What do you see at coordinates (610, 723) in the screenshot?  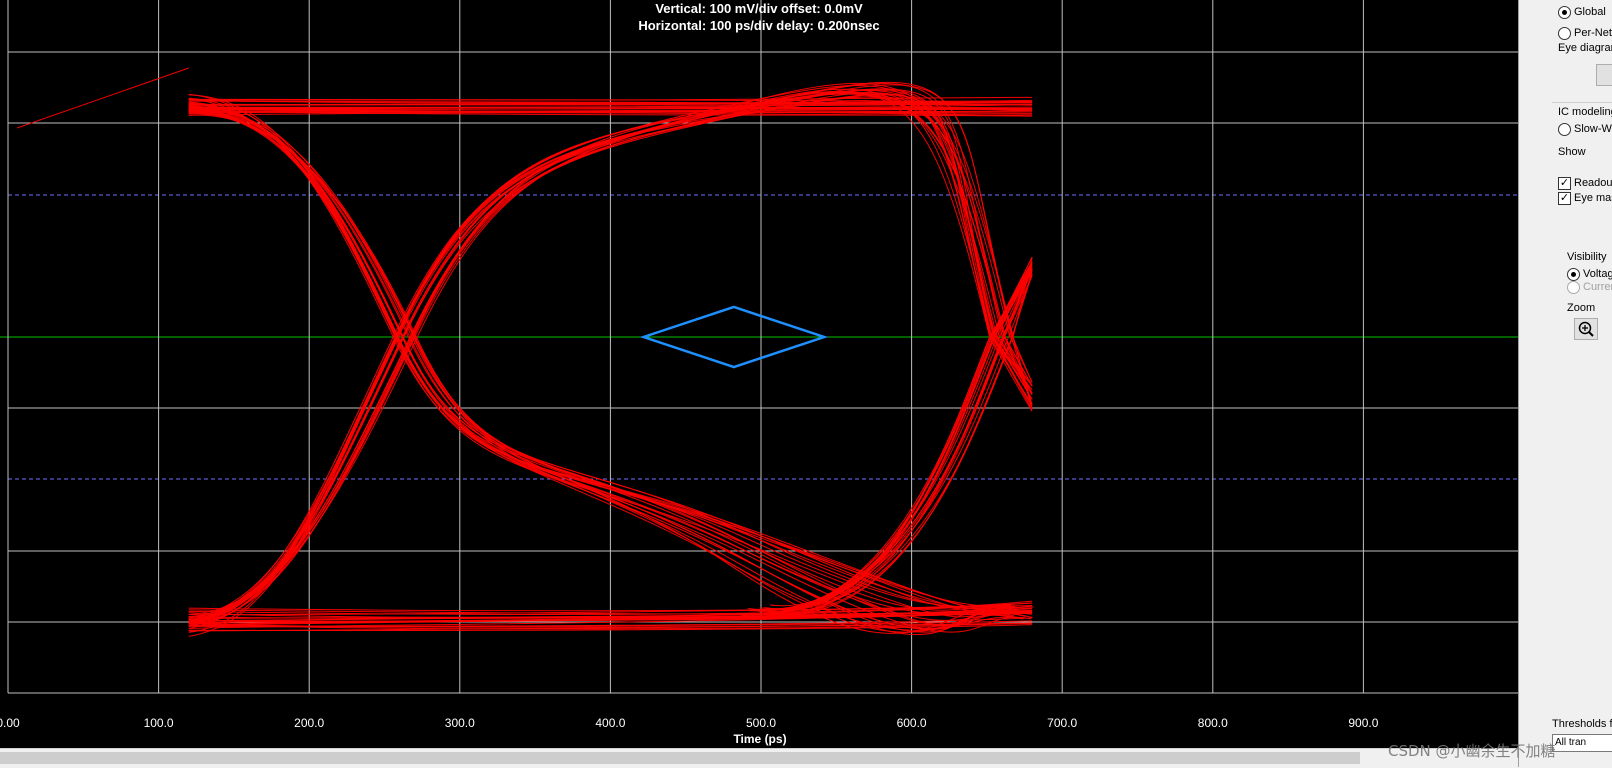 I see `x-tick-label: 400.0` at bounding box center [610, 723].